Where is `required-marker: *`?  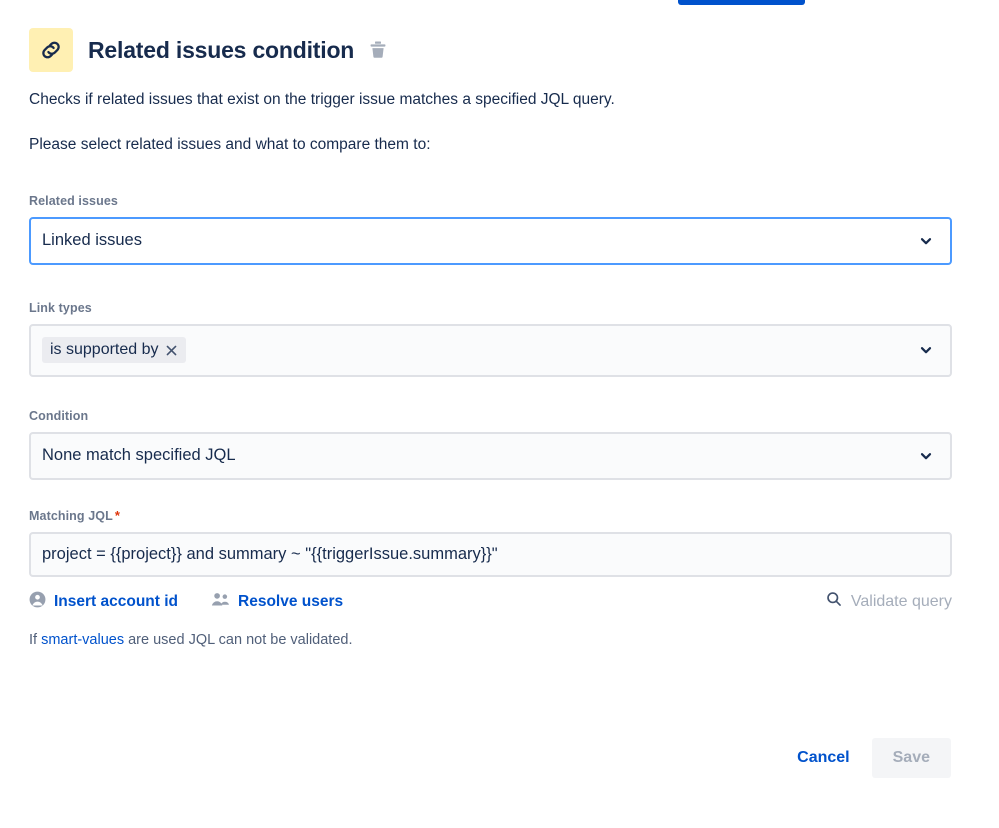
required-marker: * is located at coordinates (117, 515).